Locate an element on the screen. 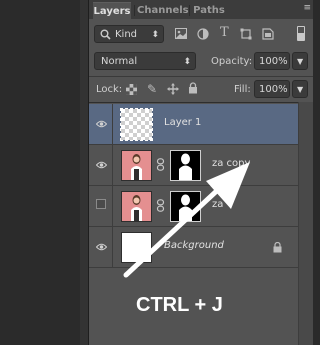  hidden-visibility-box is located at coordinates (101, 204).